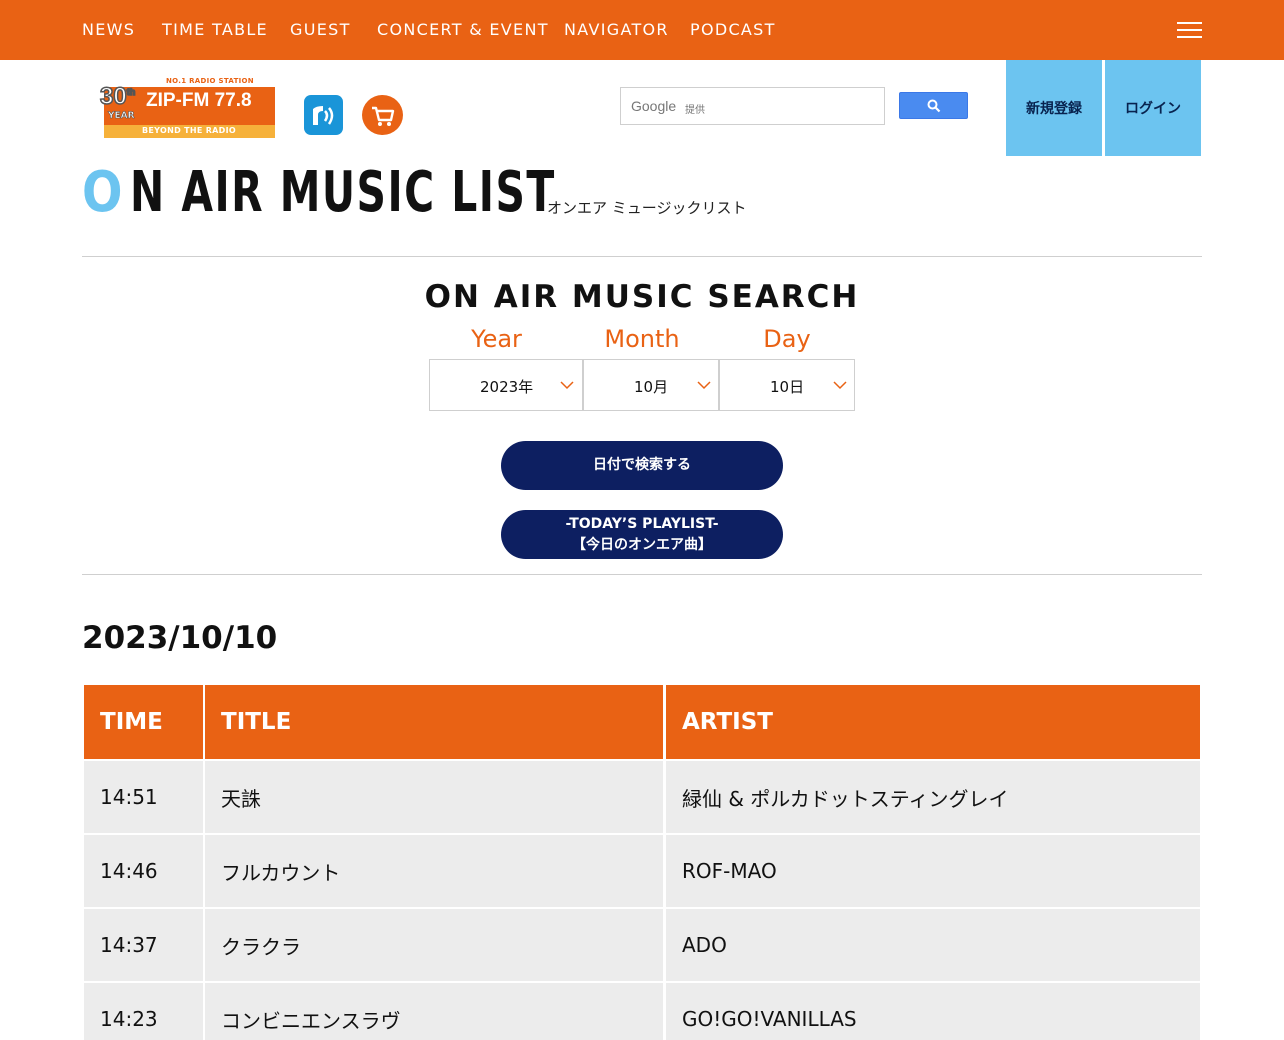 Image resolution: width=1284 pixels, height=1040 pixels. Describe the element at coordinates (733, 30) in the screenshot. I see `nav-podcast: PODCAST` at that location.